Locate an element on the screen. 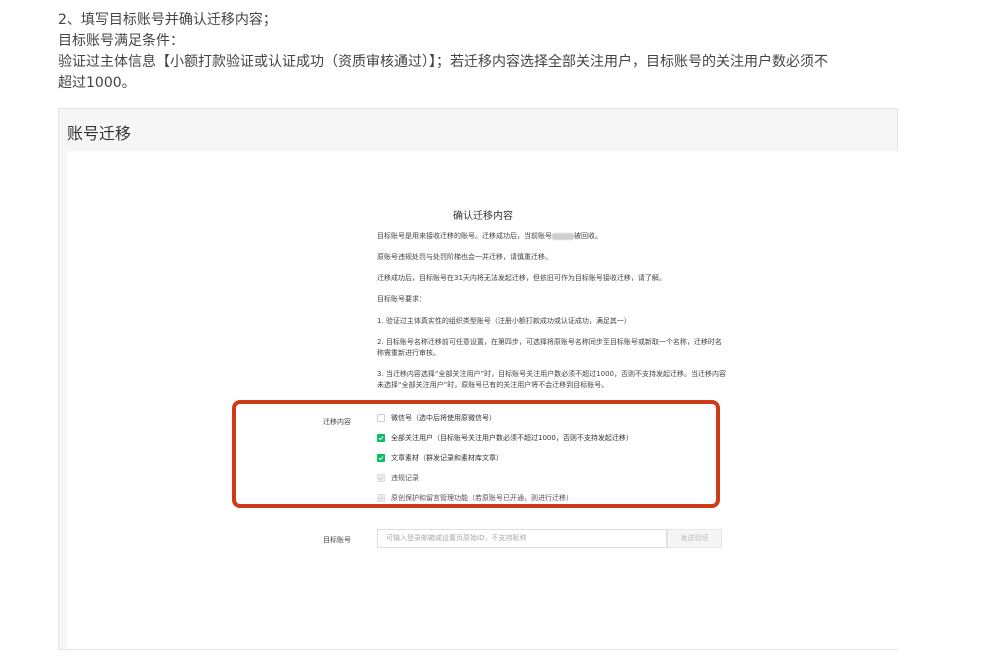 The width and height of the screenshot is (1002, 665). highlight-box is located at coordinates (476, 454).